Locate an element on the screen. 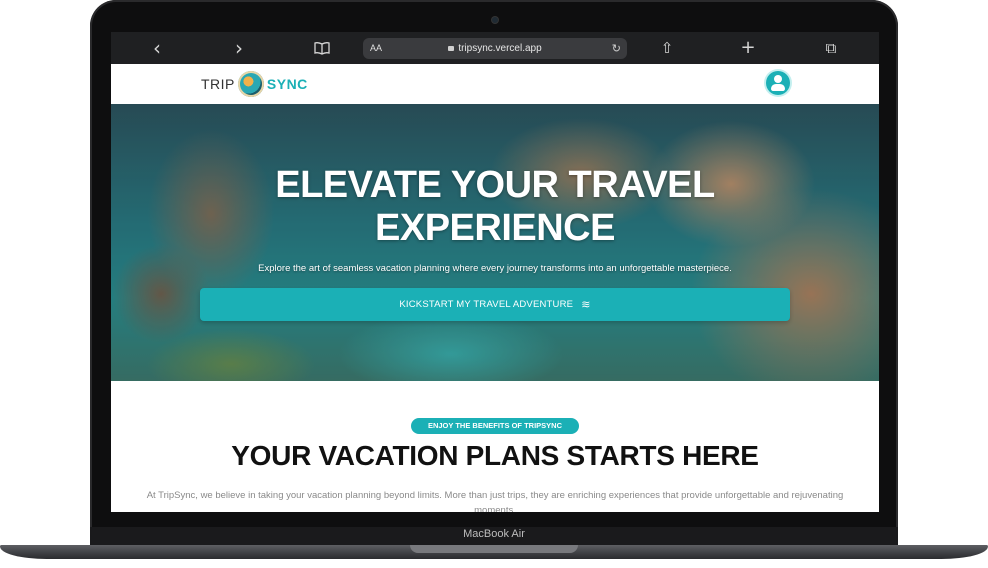 The width and height of the screenshot is (988, 568). kickstart-adventure-button: KICKSTART MY TRAVEL ADVENTURE ≋ is located at coordinates (495, 304).